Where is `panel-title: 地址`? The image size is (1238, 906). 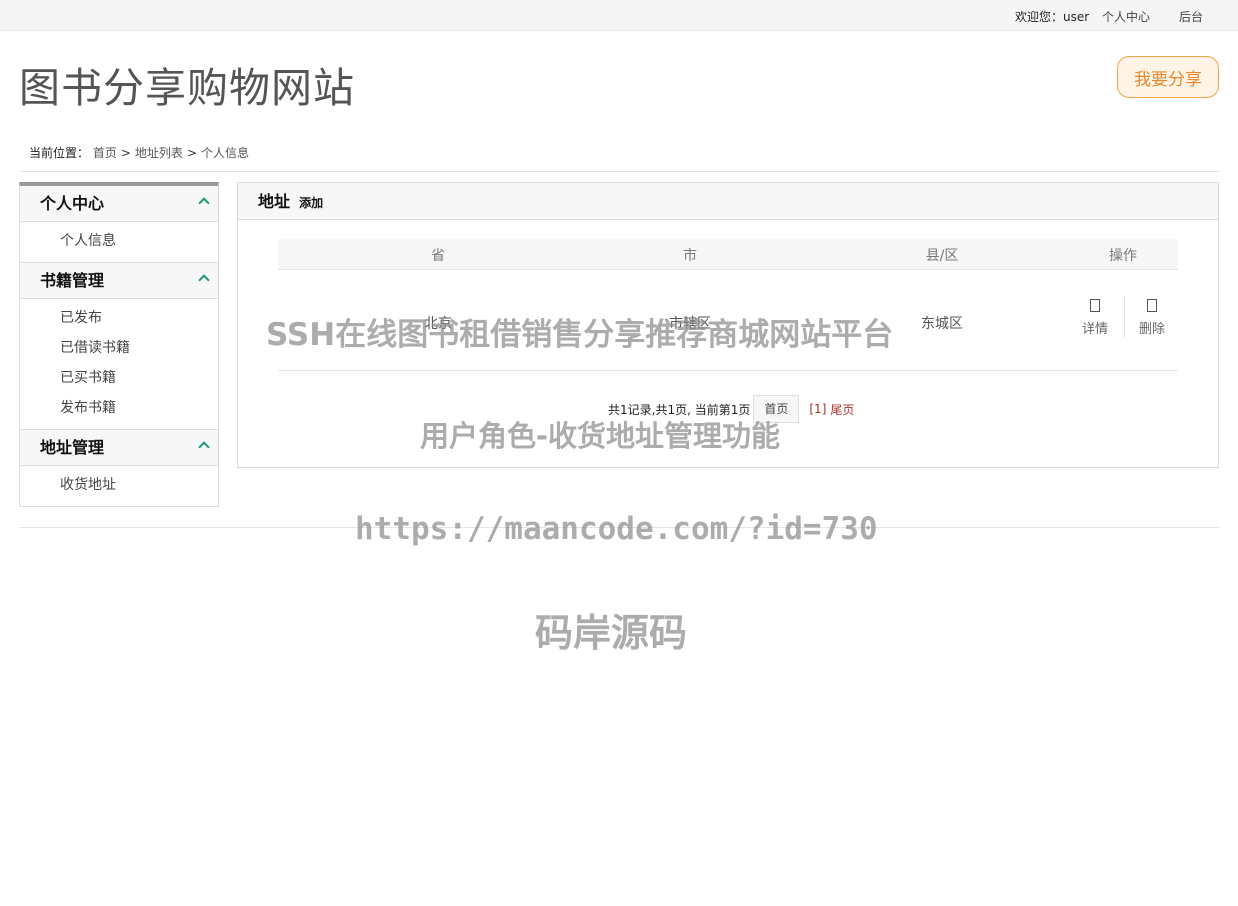 panel-title: 地址 is located at coordinates (274, 201).